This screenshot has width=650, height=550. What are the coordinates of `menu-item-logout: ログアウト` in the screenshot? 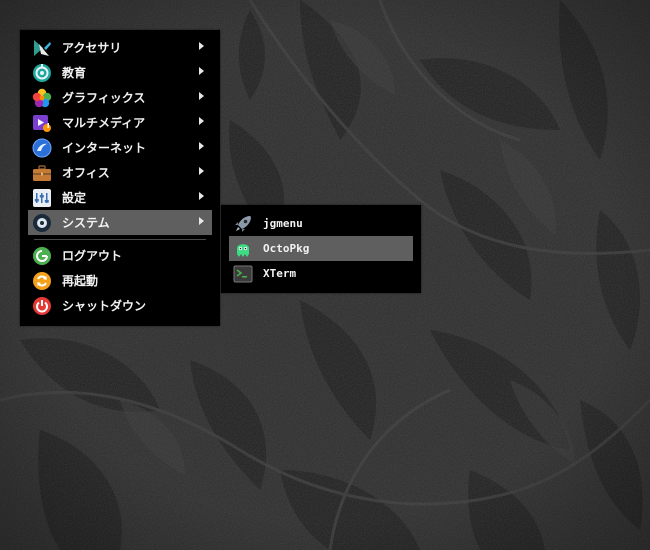 It's located at (120, 255).